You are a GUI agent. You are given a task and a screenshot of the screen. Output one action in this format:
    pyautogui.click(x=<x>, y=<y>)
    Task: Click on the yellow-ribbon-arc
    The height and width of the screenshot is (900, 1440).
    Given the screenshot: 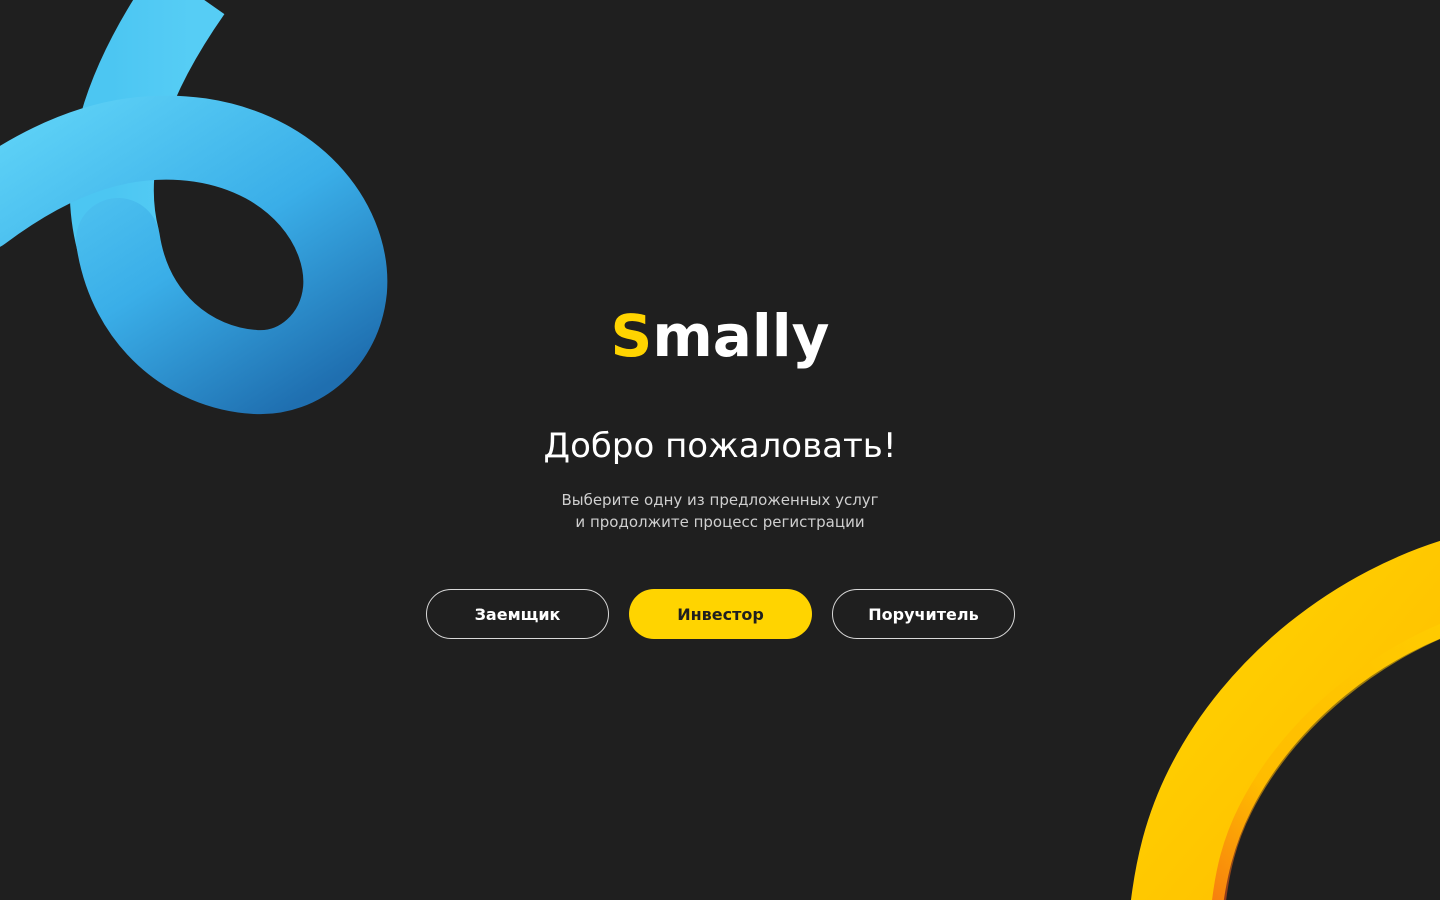 What is the action you would take?
    pyautogui.click(x=1285, y=720)
    